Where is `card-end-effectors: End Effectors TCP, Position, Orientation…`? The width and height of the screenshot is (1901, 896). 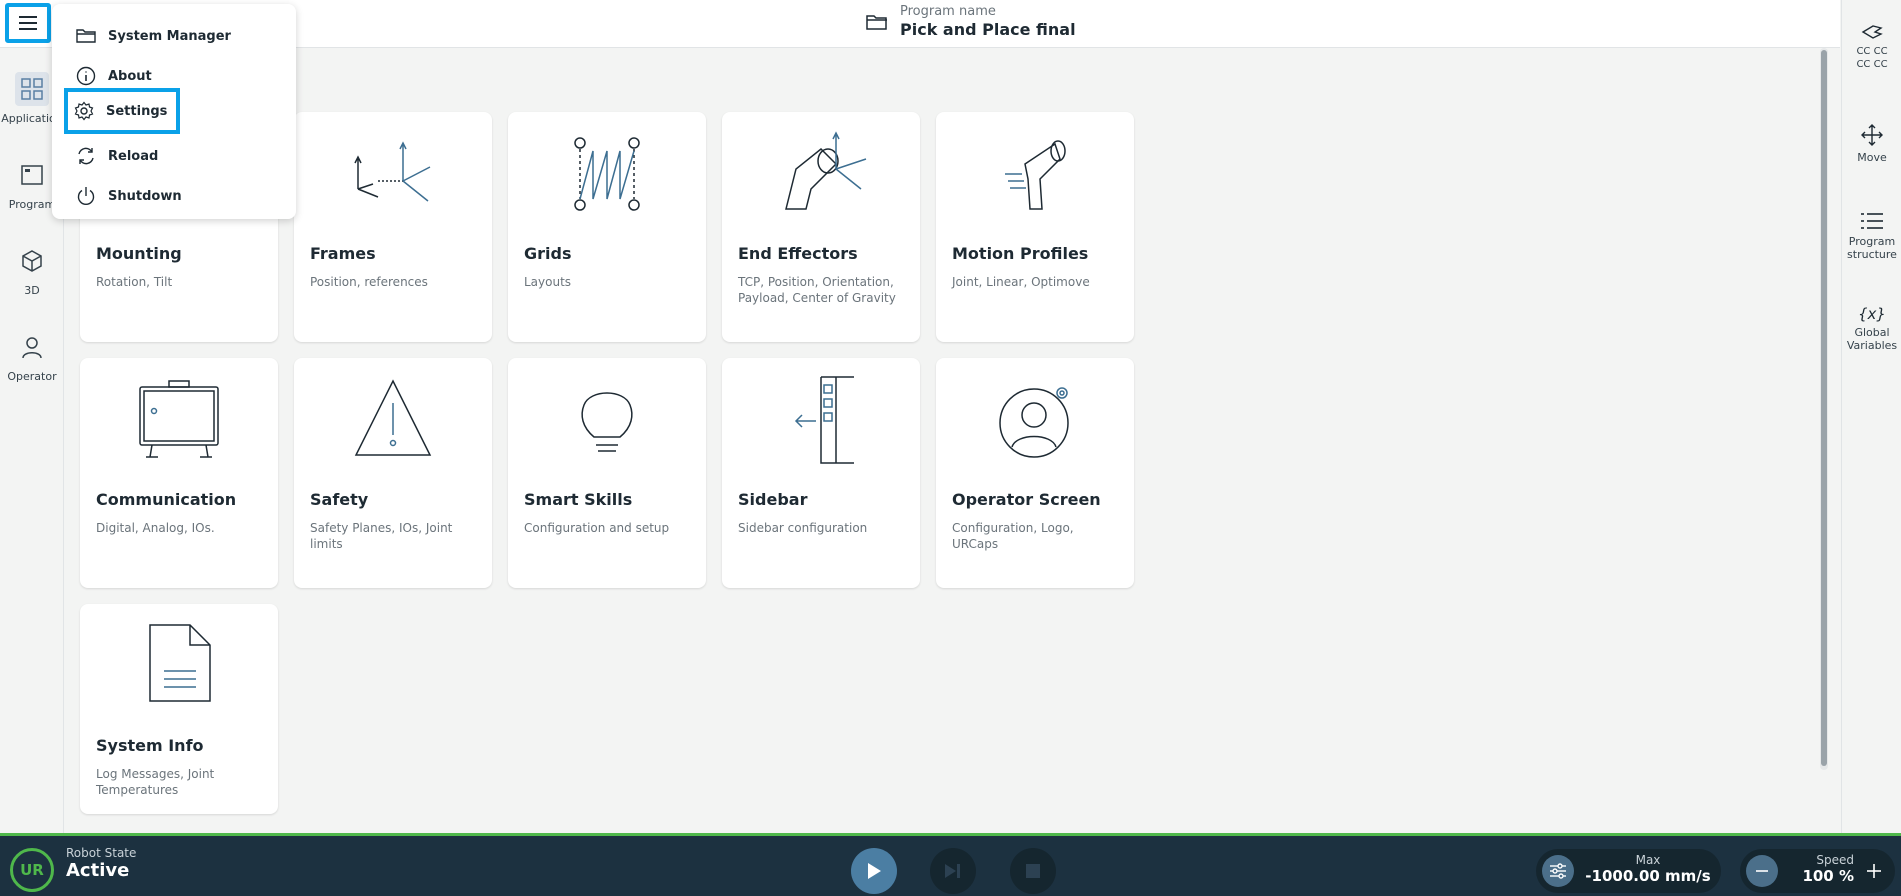
card-end-effectors: End Effectors TCP, Position, Orientation… is located at coordinates (821, 227).